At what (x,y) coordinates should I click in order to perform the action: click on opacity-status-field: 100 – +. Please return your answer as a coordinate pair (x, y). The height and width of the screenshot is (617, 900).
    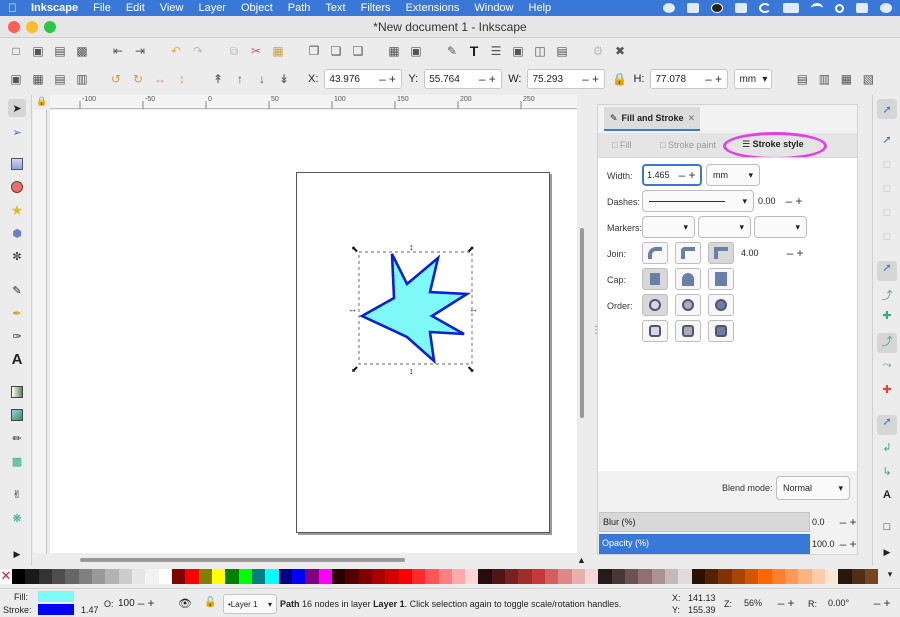
    Looking at the image, I should click on (137, 603).